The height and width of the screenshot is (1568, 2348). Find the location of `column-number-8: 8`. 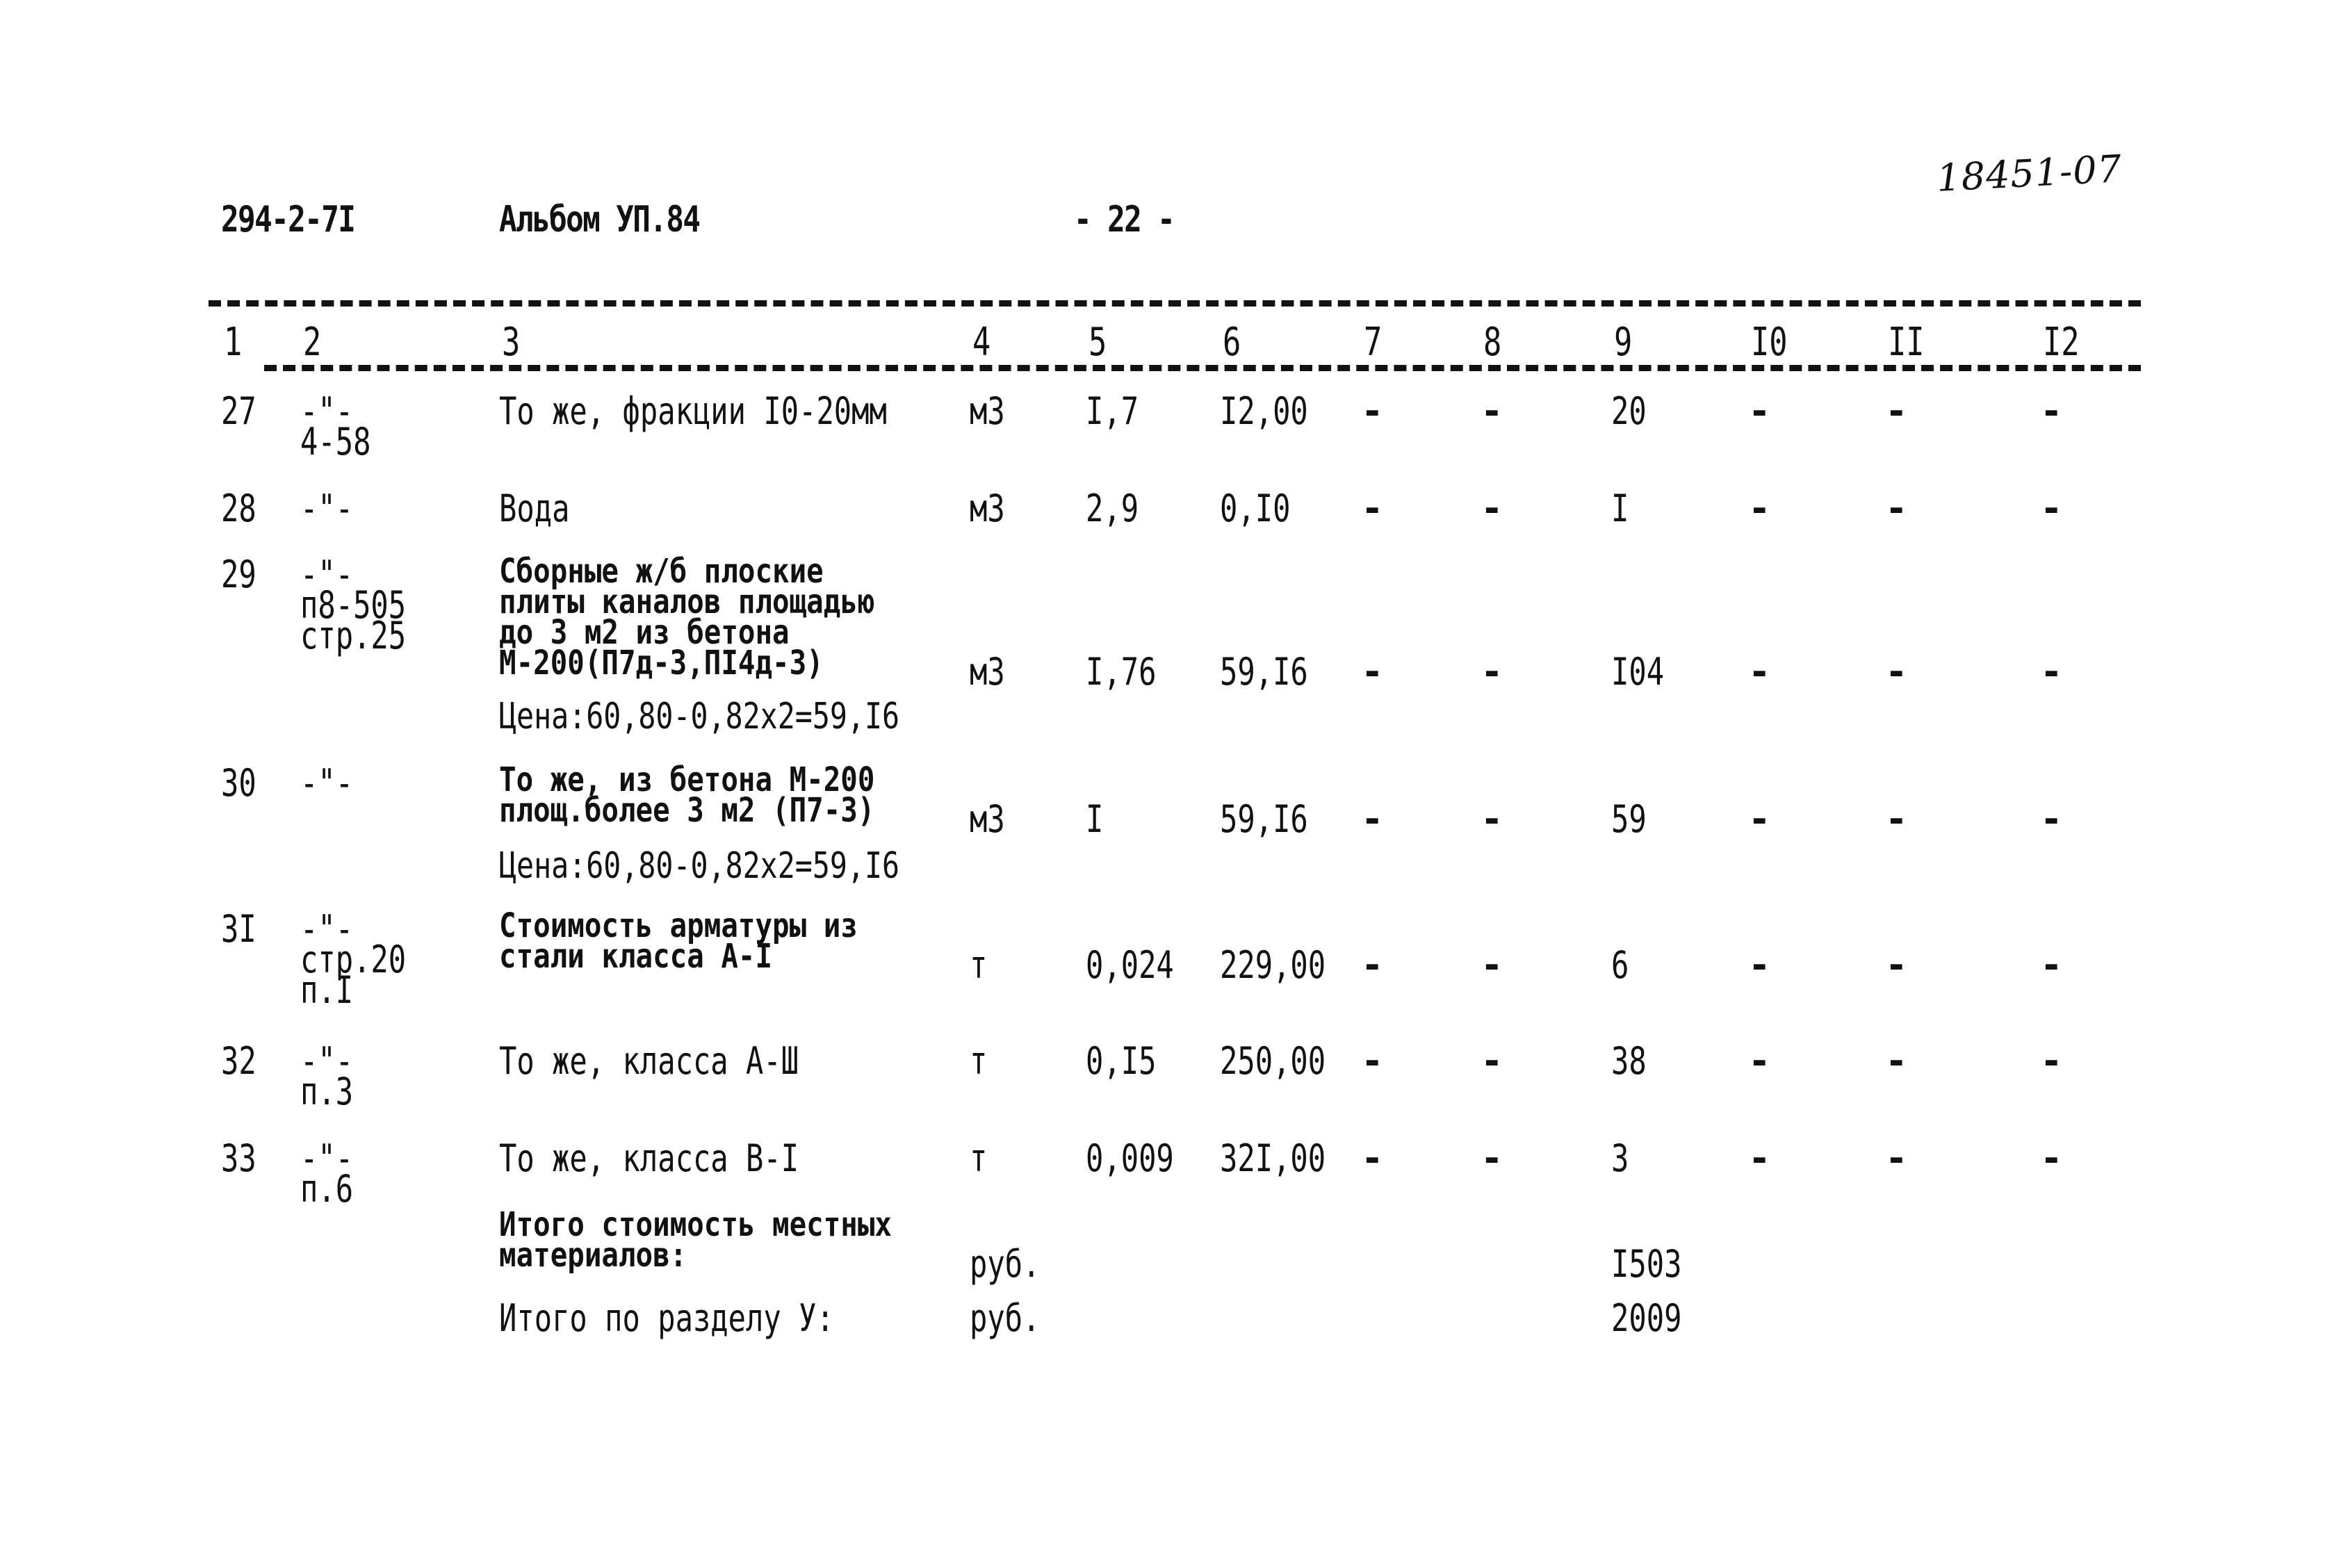

column-number-8: 8 is located at coordinates (1492, 342).